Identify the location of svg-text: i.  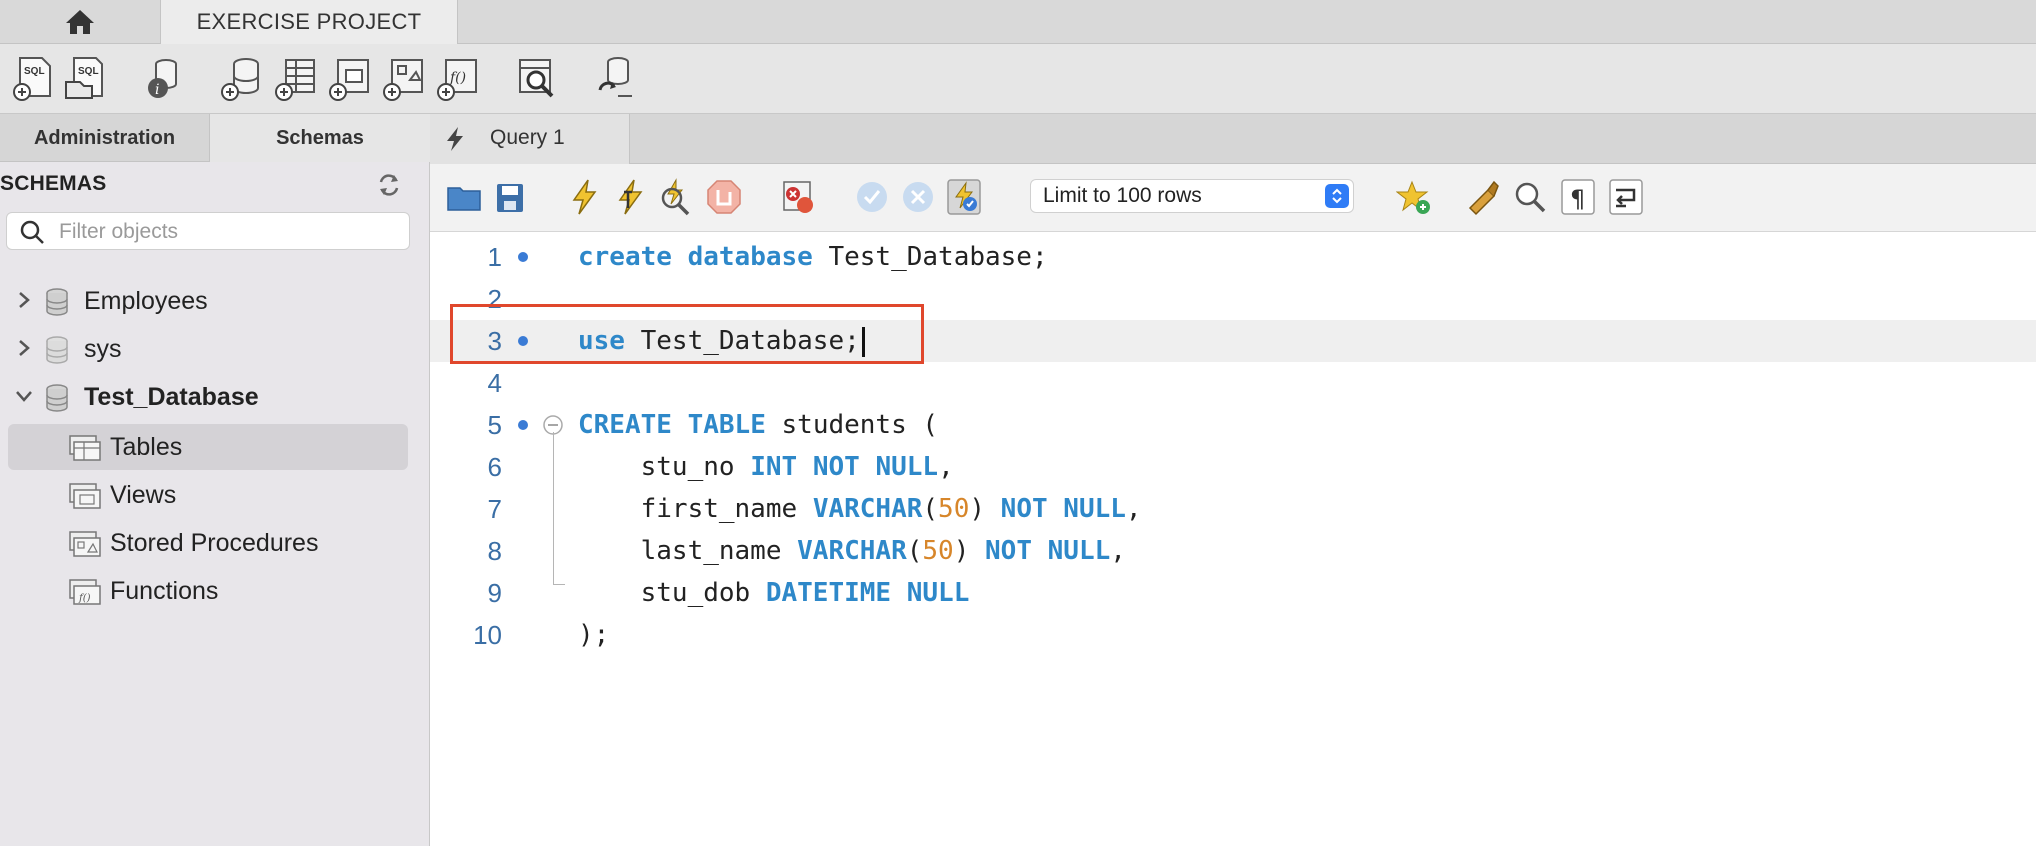
(157, 90).